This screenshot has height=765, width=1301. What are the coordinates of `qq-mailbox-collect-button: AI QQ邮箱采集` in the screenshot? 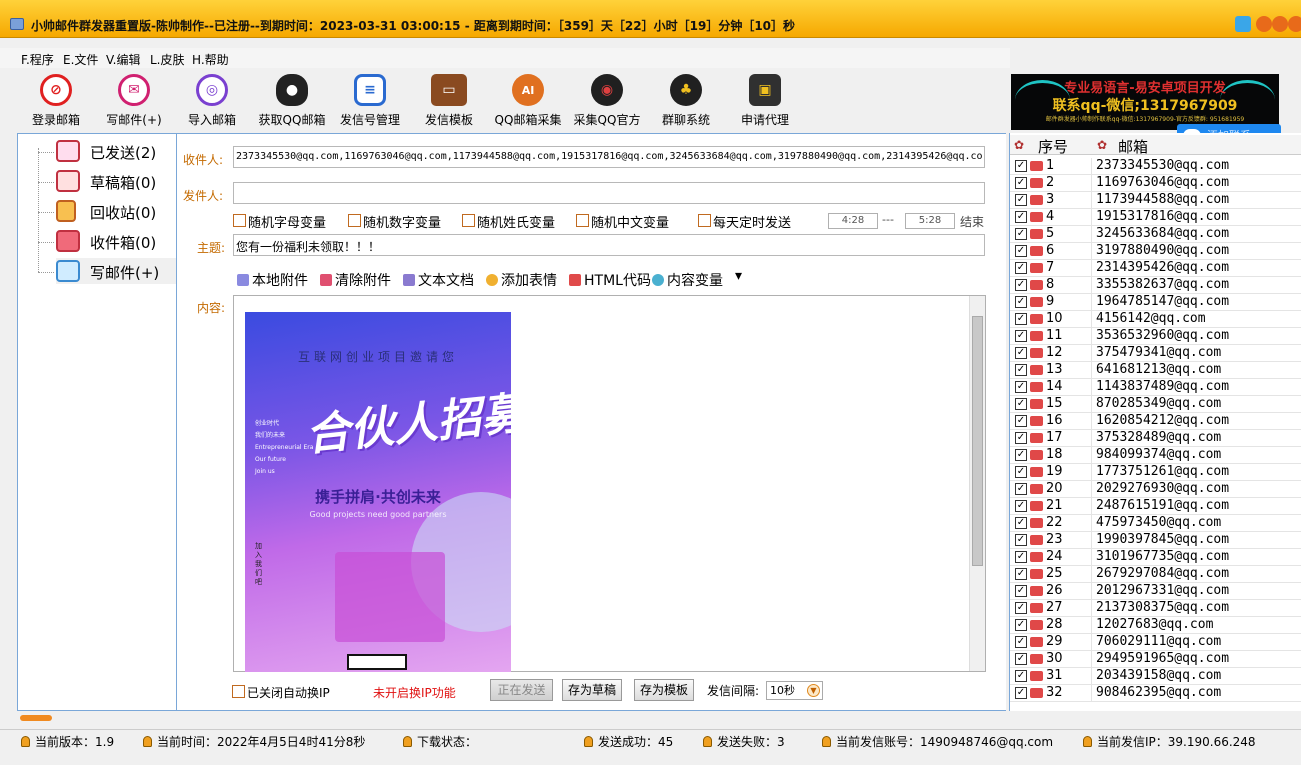 It's located at (528, 102).